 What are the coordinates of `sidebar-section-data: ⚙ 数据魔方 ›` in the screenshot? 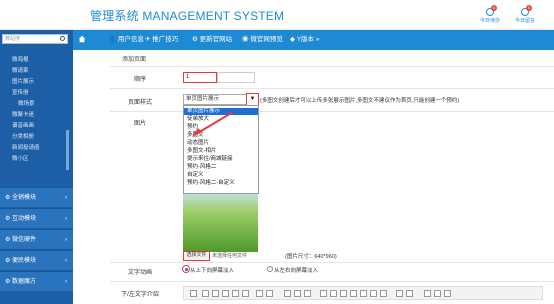 It's located at (36, 281).